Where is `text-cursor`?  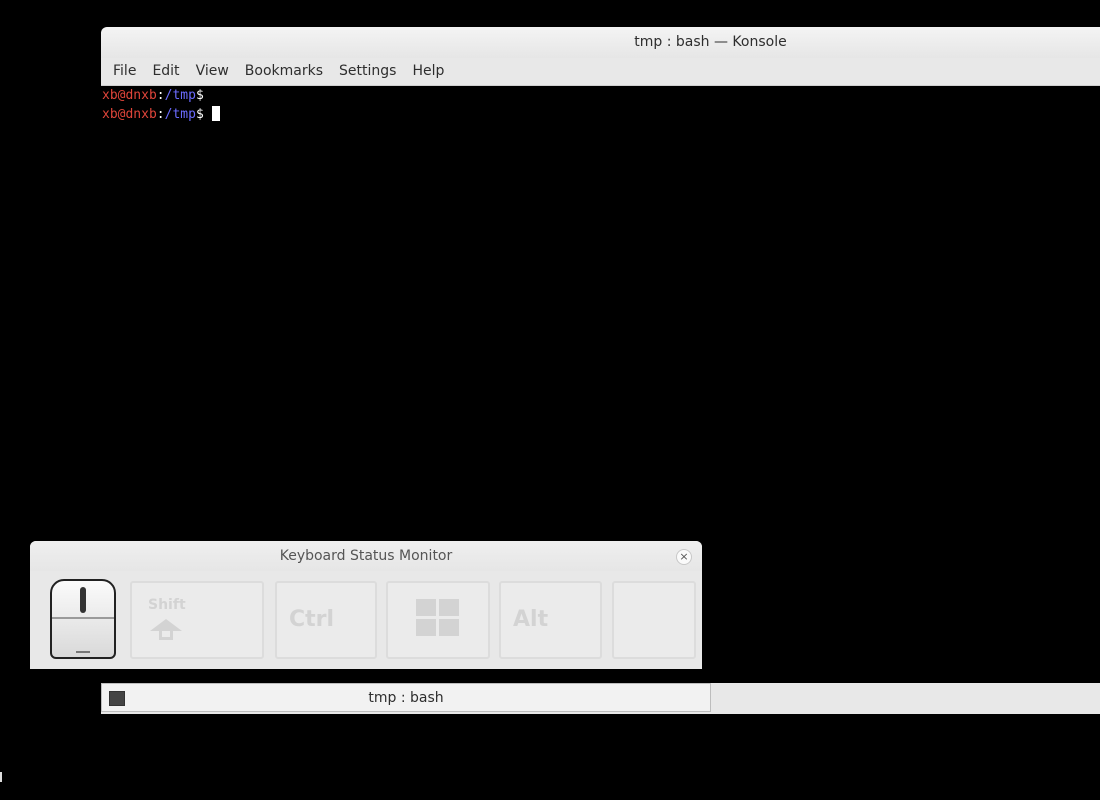
text-cursor is located at coordinates (215, 113).